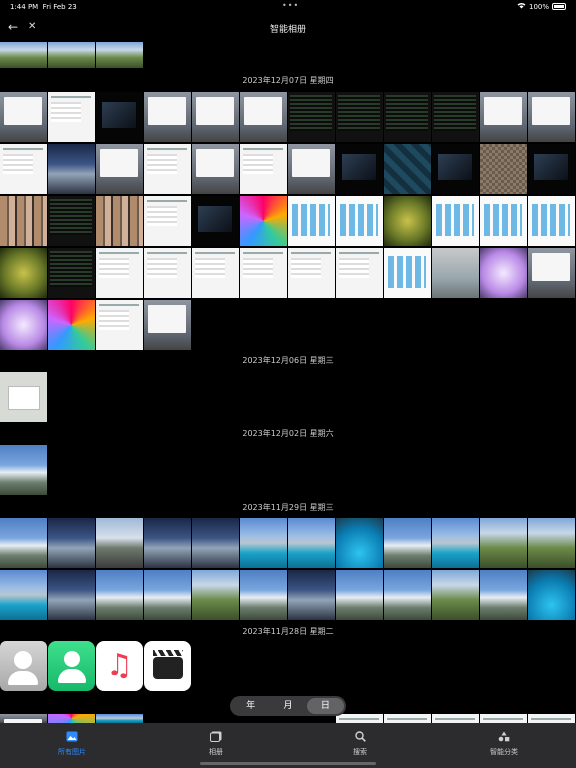 The height and width of the screenshot is (768, 576). What do you see at coordinates (287, 706) in the screenshot?
I see `view-option-month: 月` at bounding box center [287, 706].